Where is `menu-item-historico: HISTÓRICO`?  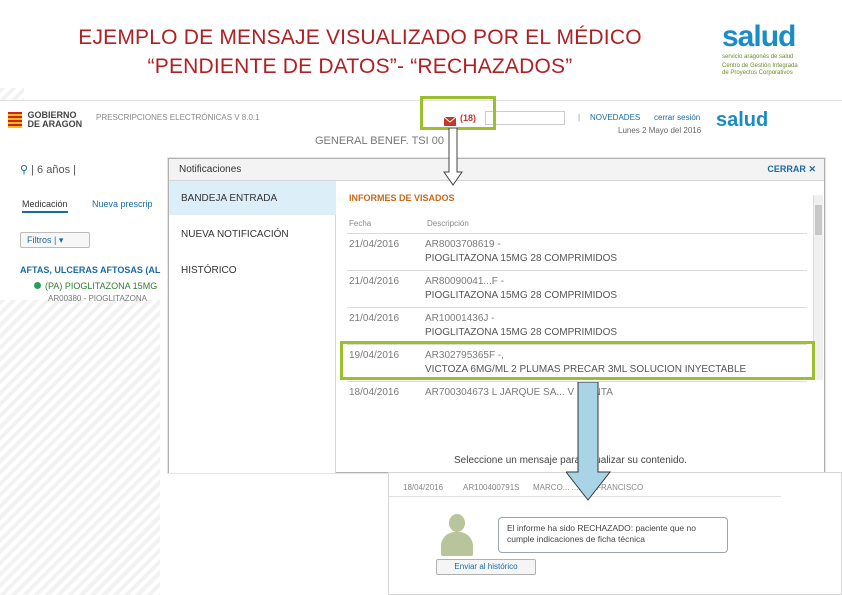 menu-item-historico: HISTÓRICO is located at coordinates (252, 270).